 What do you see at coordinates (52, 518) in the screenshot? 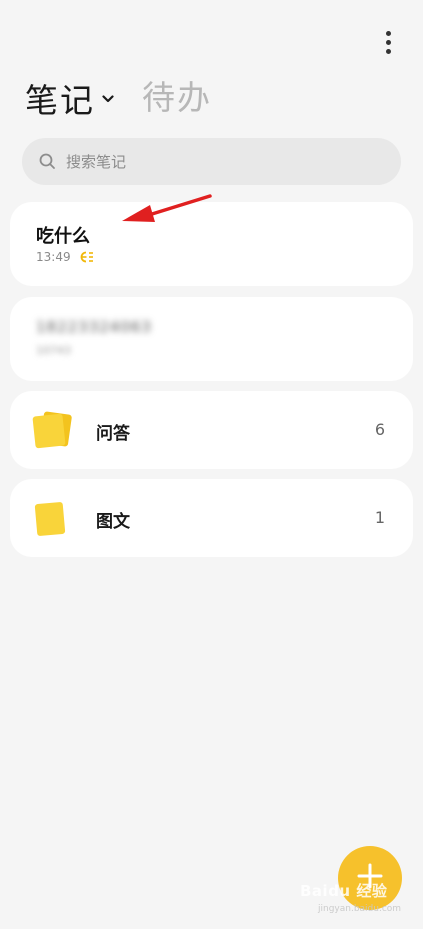
I see `folder-icon` at bounding box center [52, 518].